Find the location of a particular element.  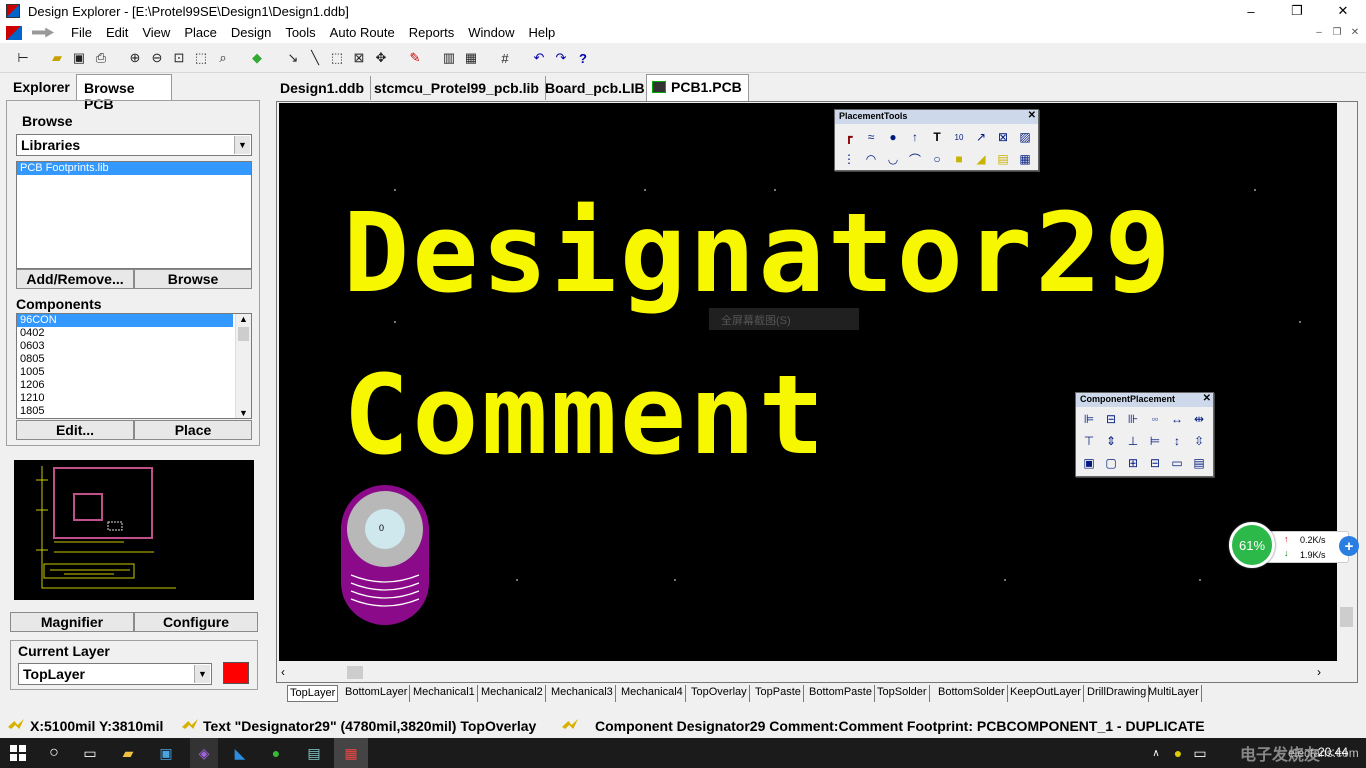

network-speed-widget: ↑ 0.2K/s ↓ 1.9K/s 61% + is located at coordinates (1294, 545).